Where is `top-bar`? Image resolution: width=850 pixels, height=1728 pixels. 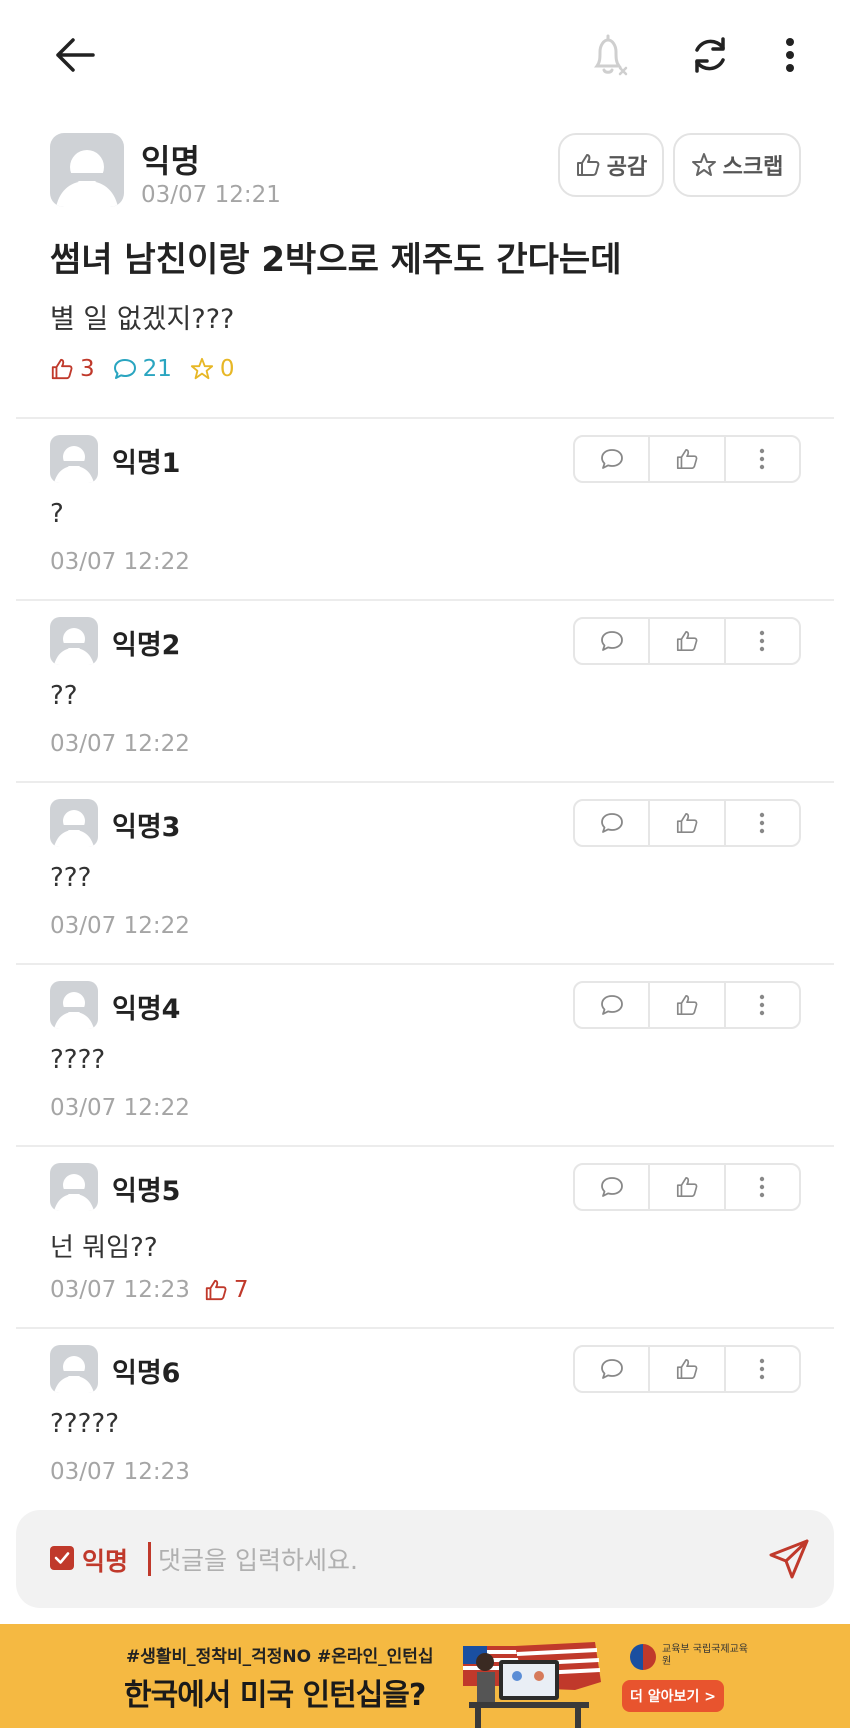
top-bar is located at coordinates (425, 60).